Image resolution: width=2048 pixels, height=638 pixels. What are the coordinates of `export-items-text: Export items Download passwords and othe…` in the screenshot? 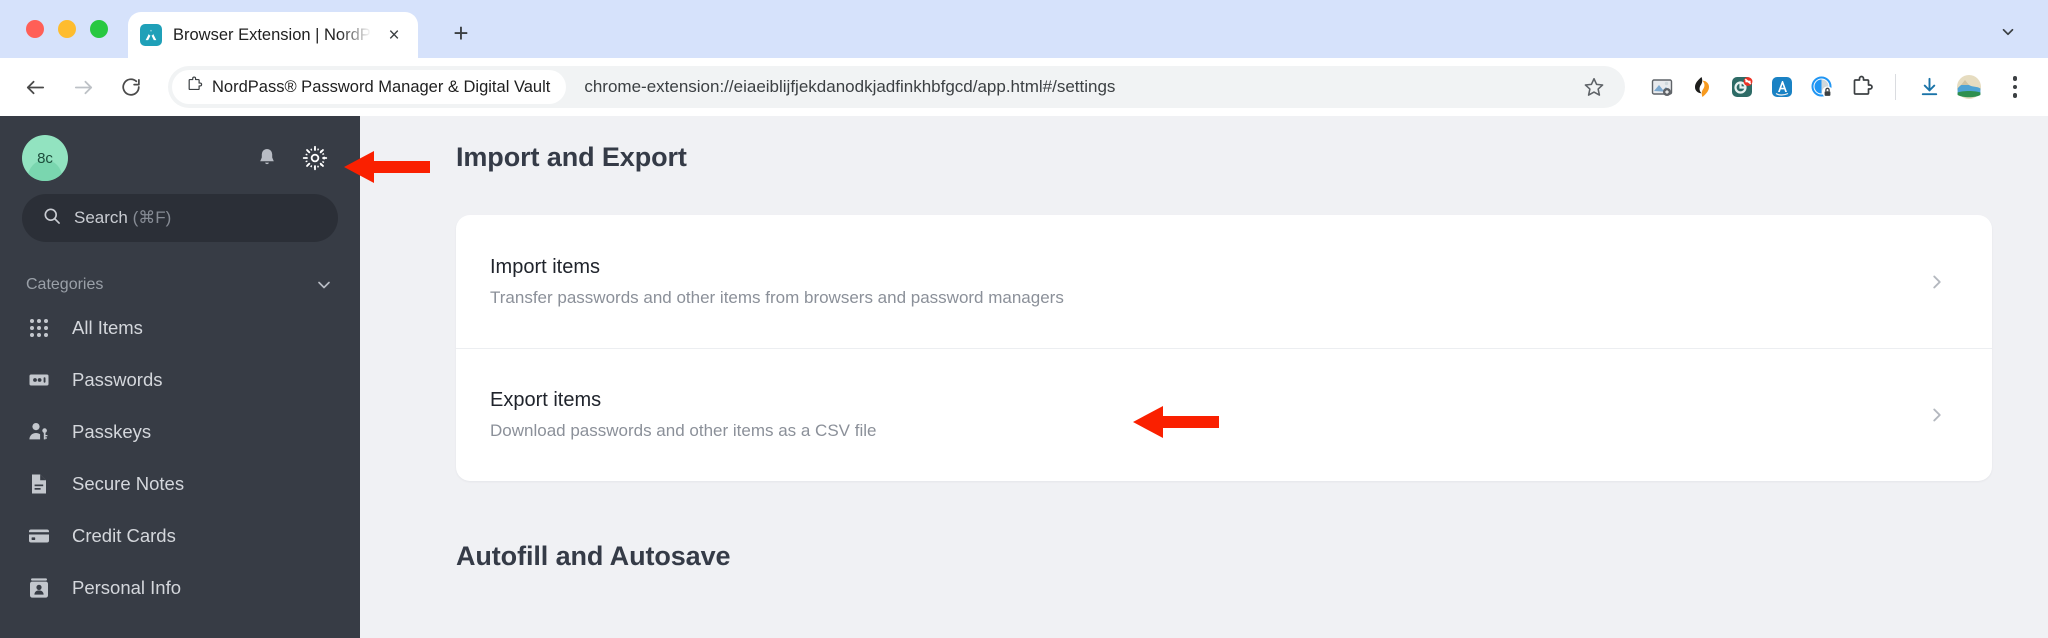 It's located at (1208, 415).